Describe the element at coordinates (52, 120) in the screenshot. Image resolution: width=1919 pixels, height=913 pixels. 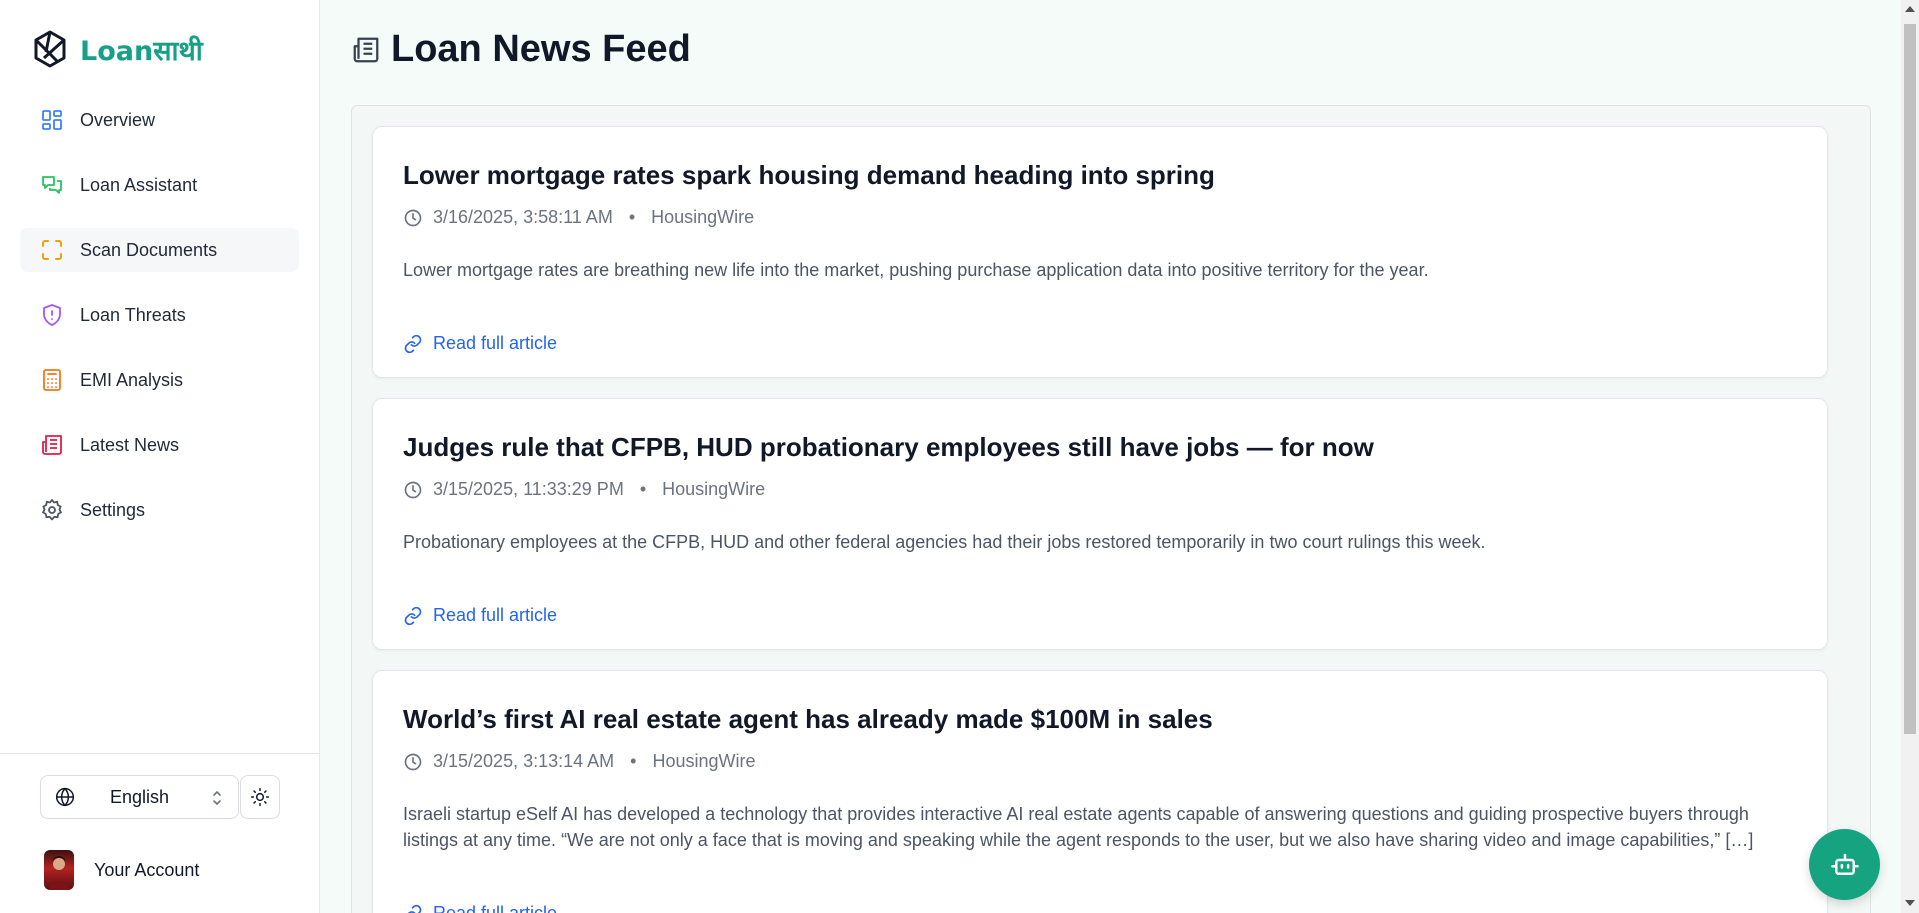
I see `layout-grid-icon` at that location.